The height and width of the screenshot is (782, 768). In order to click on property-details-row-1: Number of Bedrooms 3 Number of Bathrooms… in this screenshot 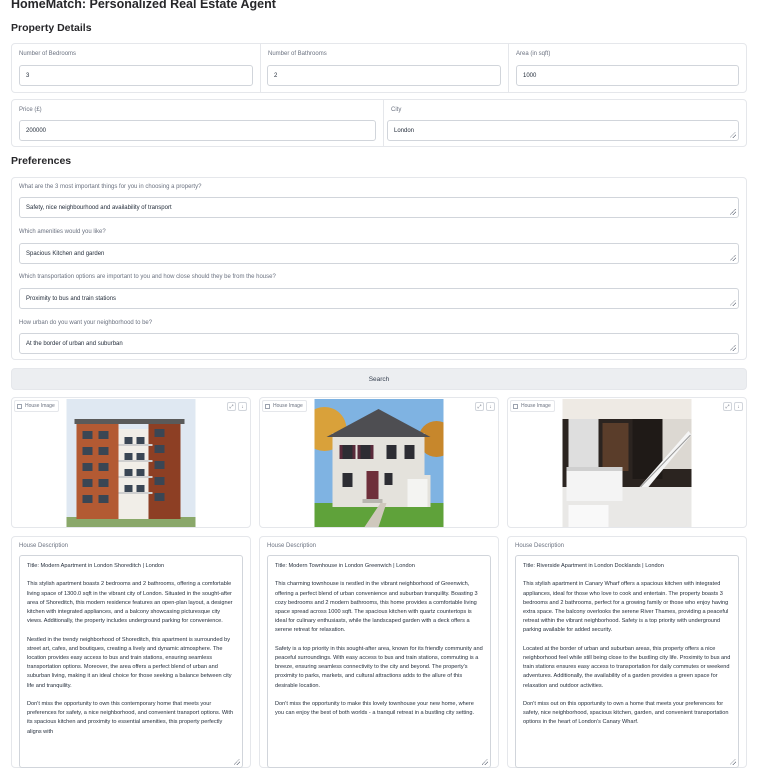, I will do `click(379, 68)`.